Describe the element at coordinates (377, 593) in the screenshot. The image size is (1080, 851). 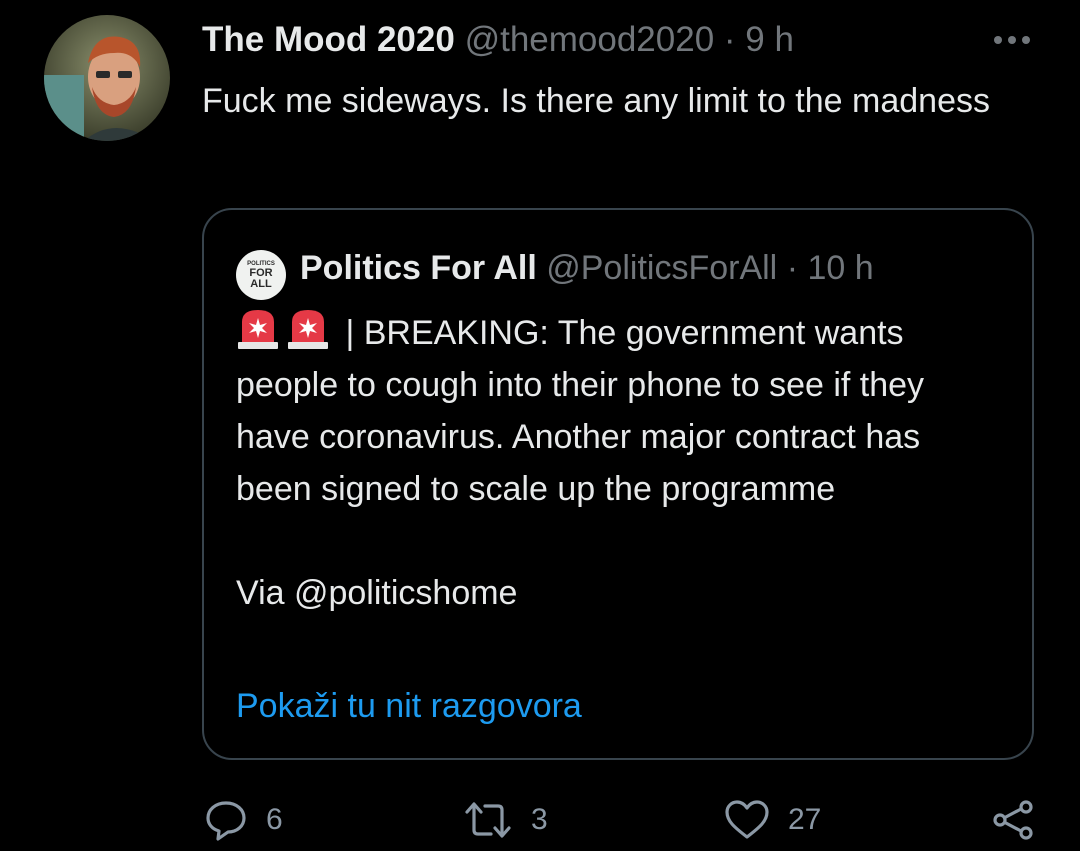
I see `quoted-tweet-via: Via @politicshome` at that location.